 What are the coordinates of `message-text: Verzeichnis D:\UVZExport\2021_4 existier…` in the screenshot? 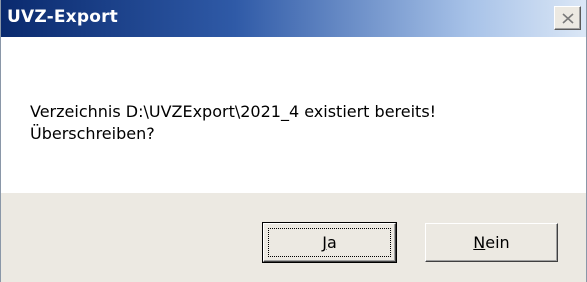 It's located at (233, 123).